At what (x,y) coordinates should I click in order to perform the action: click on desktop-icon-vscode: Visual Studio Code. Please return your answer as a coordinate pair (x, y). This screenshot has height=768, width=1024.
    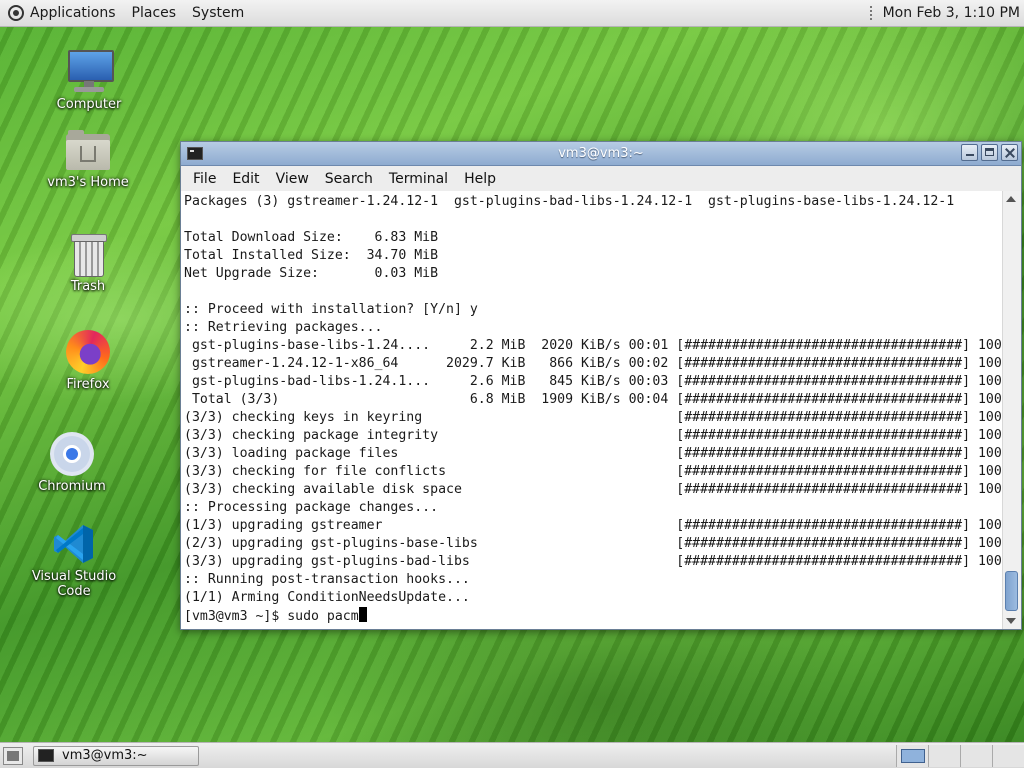
    Looking at the image, I should click on (74, 560).